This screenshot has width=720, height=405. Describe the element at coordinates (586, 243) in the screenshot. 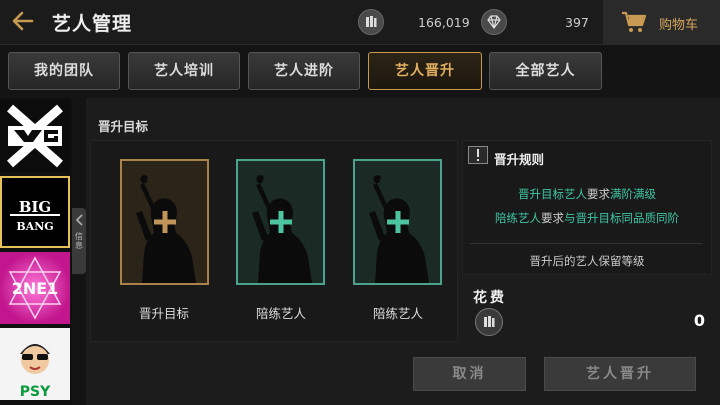

I see `rule-divider` at that location.